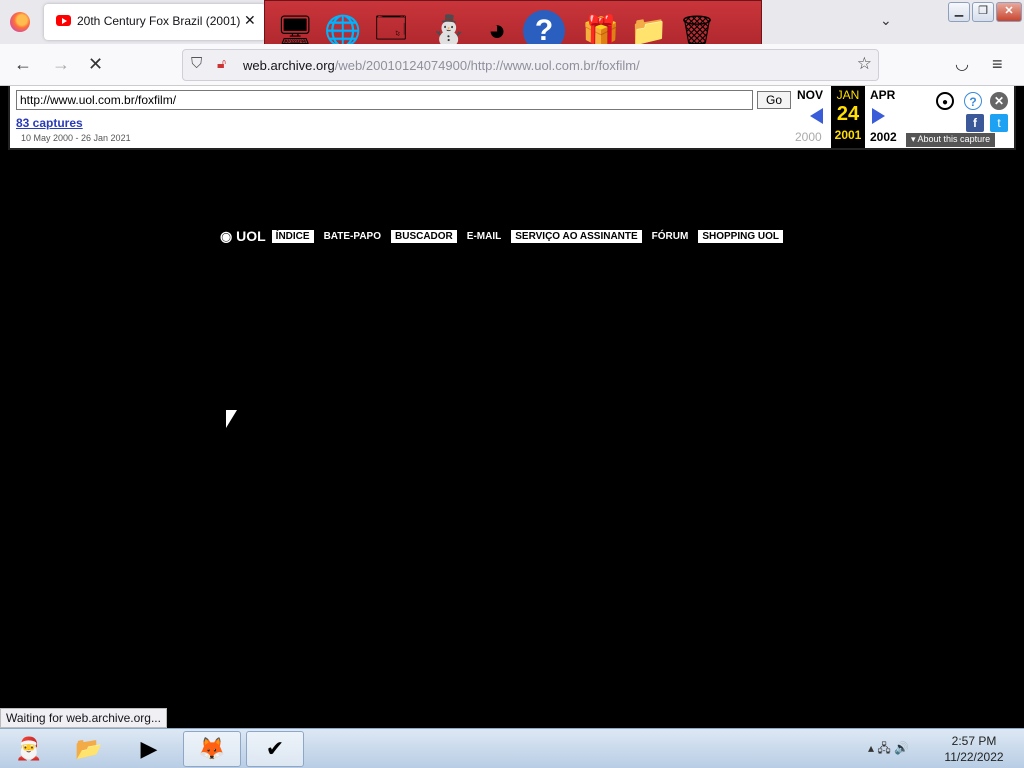 Image resolution: width=1024 pixels, height=768 pixels. Describe the element at coordinates (959, 12) in the screenshot. I see `minimize-button: ▁` at that location.